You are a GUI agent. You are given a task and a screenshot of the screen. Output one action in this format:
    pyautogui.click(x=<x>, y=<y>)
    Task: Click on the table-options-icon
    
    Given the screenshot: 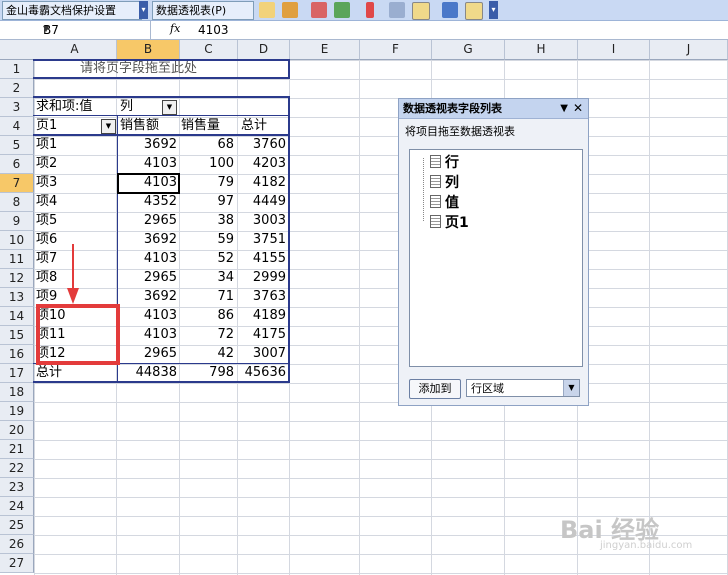 What is the action you would take?
    pyautogui.click(x=450, y=10)
    